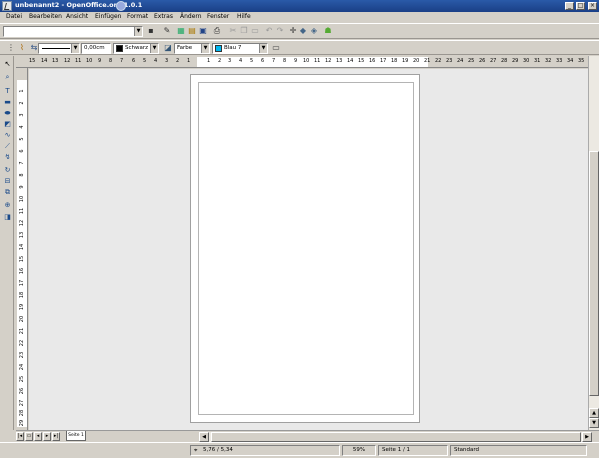 The height and width of the screenshot is (458, 599). What do you see at coordinates (293, 31) in the screenshot?
I see `navigator-icon: ✛` at bounding box center [293, 31].